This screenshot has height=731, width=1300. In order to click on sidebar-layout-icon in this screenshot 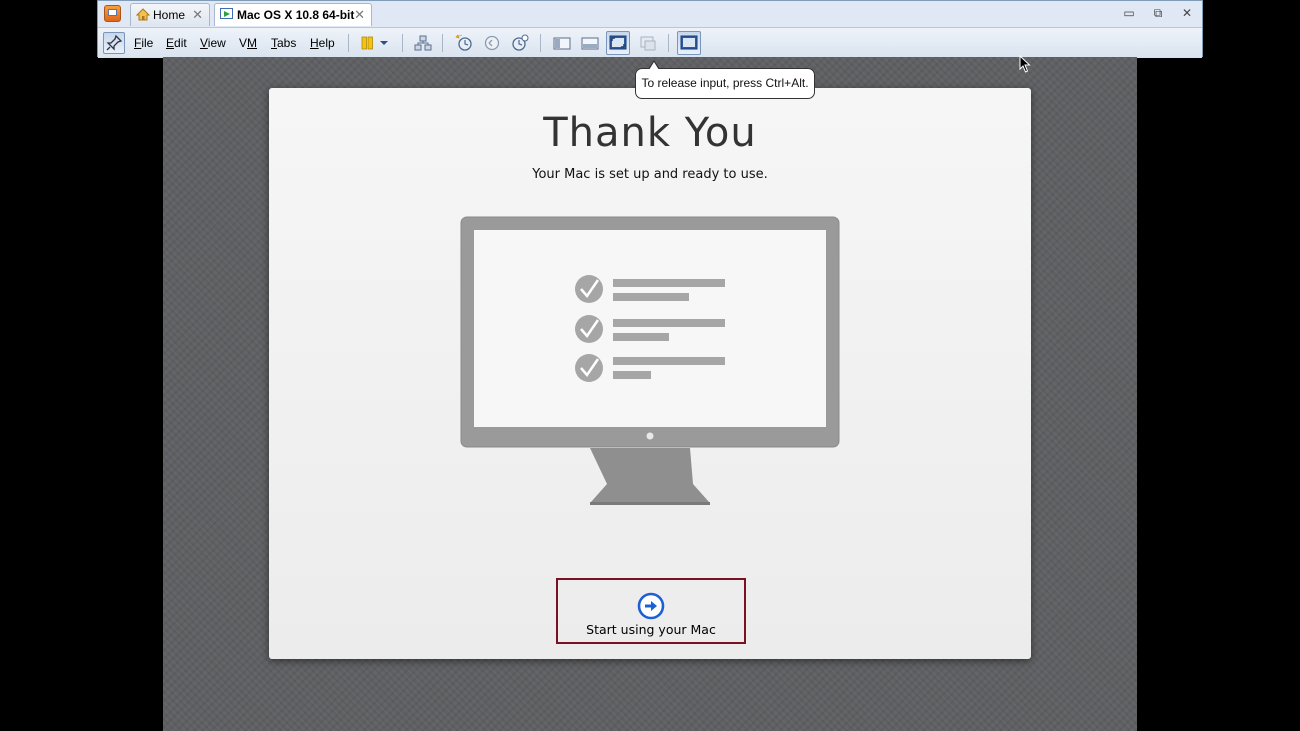, I will do `click(562, 43)`.